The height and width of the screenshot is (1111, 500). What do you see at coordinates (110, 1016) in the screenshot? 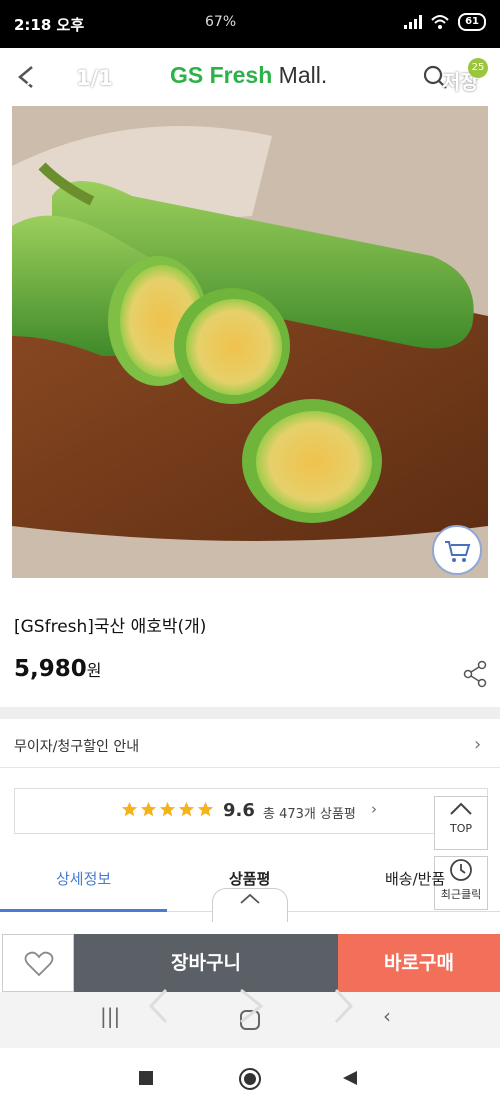
I see `recent-apps-icon: |||` at bounding box center [110, 1016].